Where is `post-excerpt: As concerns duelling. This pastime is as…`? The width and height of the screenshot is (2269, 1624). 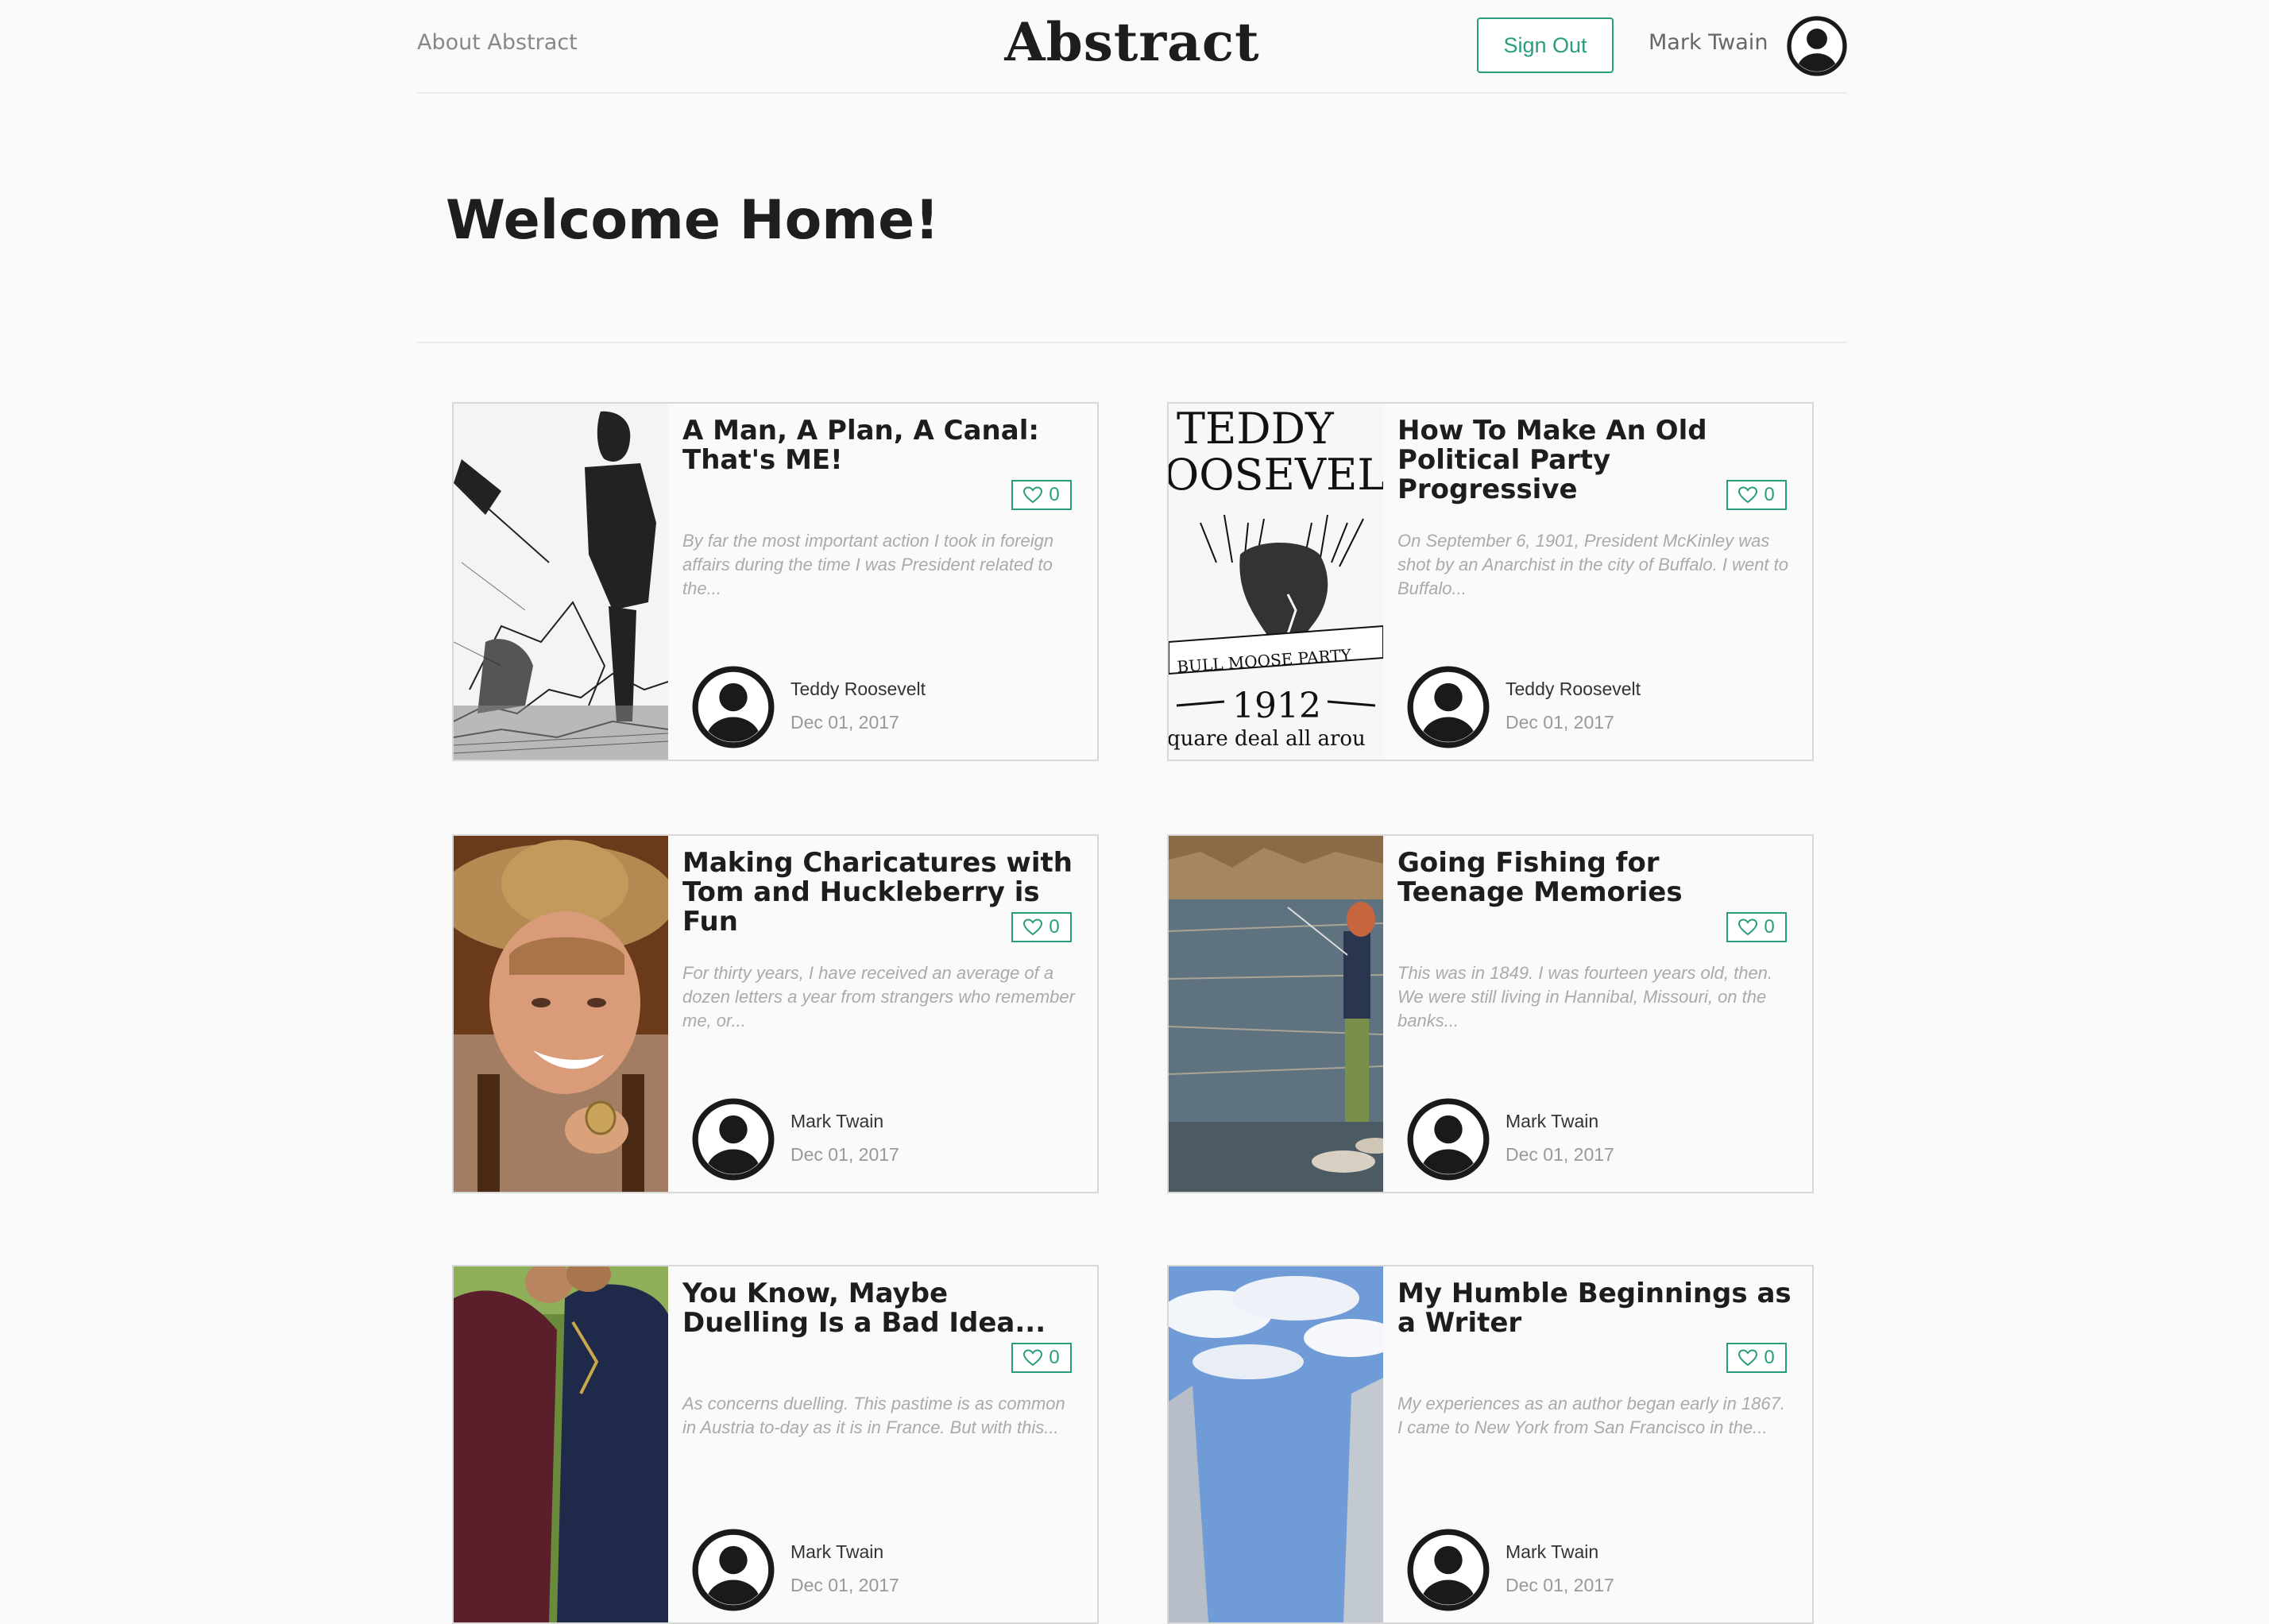
post-excerpt: As concerns duelling. This pastime is as… is located at coordinates (873, 1415).